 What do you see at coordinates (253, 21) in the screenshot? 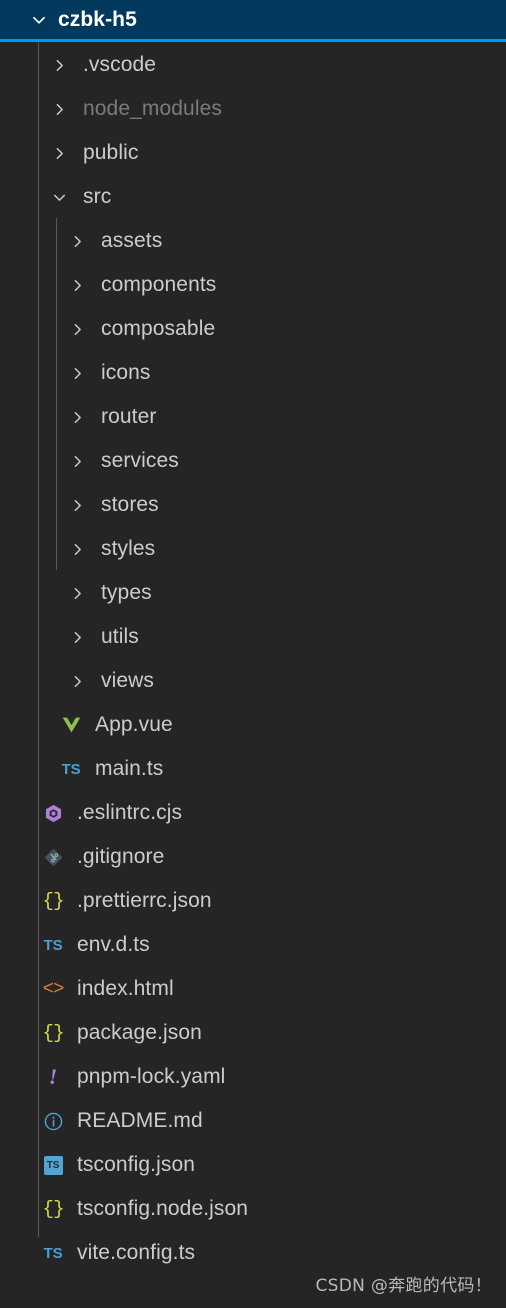
I see `root-folder-header: czbk-h5` at bounding box center [253, 21].